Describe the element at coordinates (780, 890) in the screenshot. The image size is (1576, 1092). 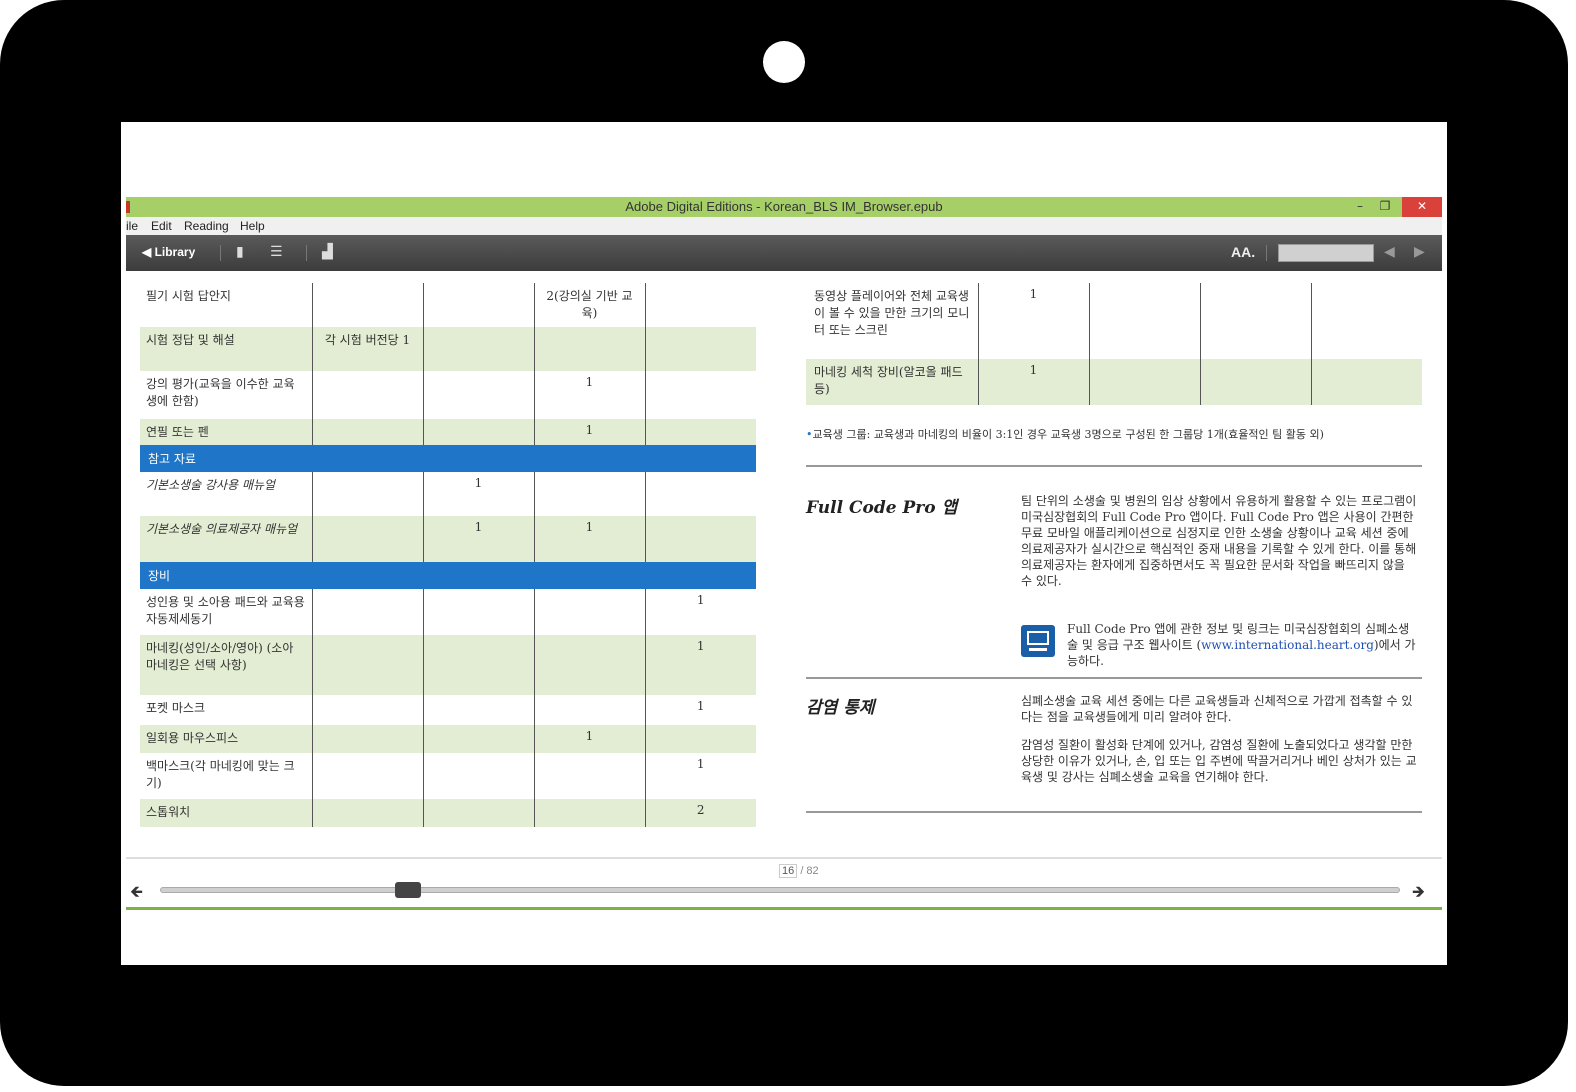
I see `page-slider-track` at that location.